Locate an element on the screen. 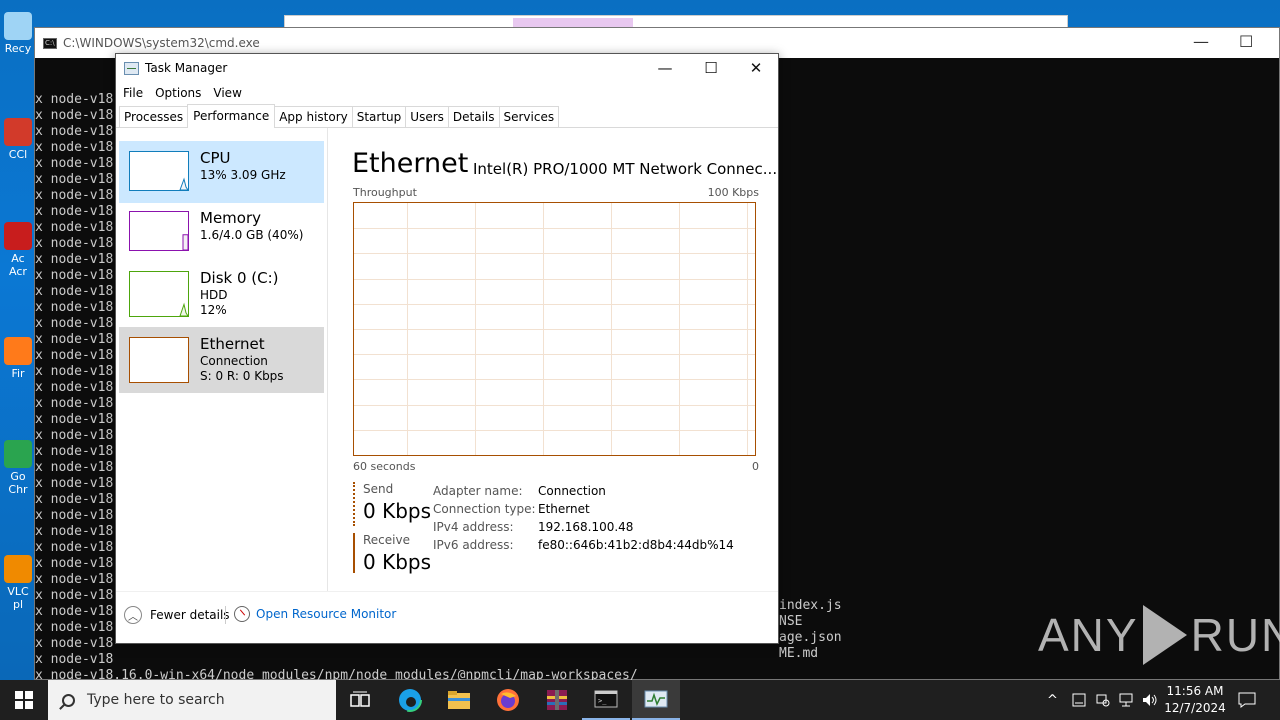 This screenshot has width=1280, height=720. taskbar-winrar is located at coordinates (557, 700).